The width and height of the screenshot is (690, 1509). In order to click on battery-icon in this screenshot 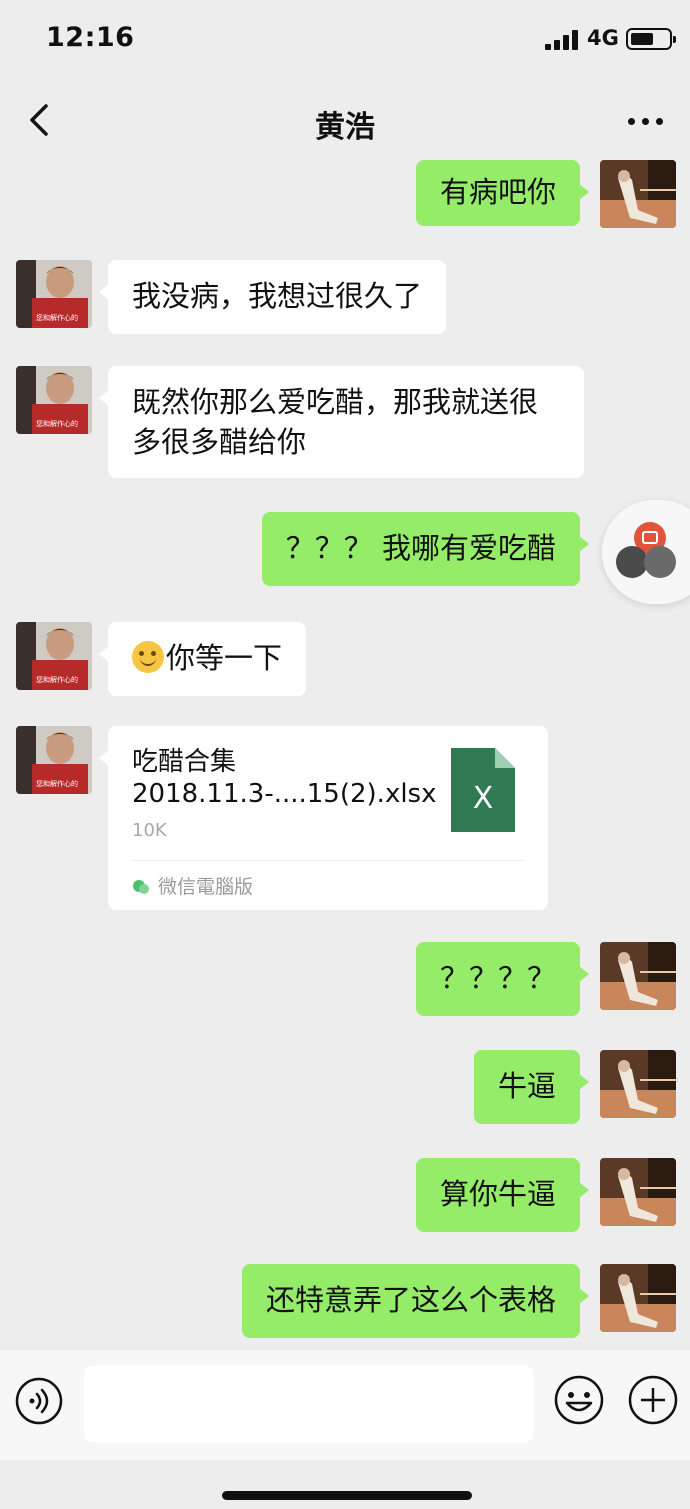, I will do `click(651, 39)`.